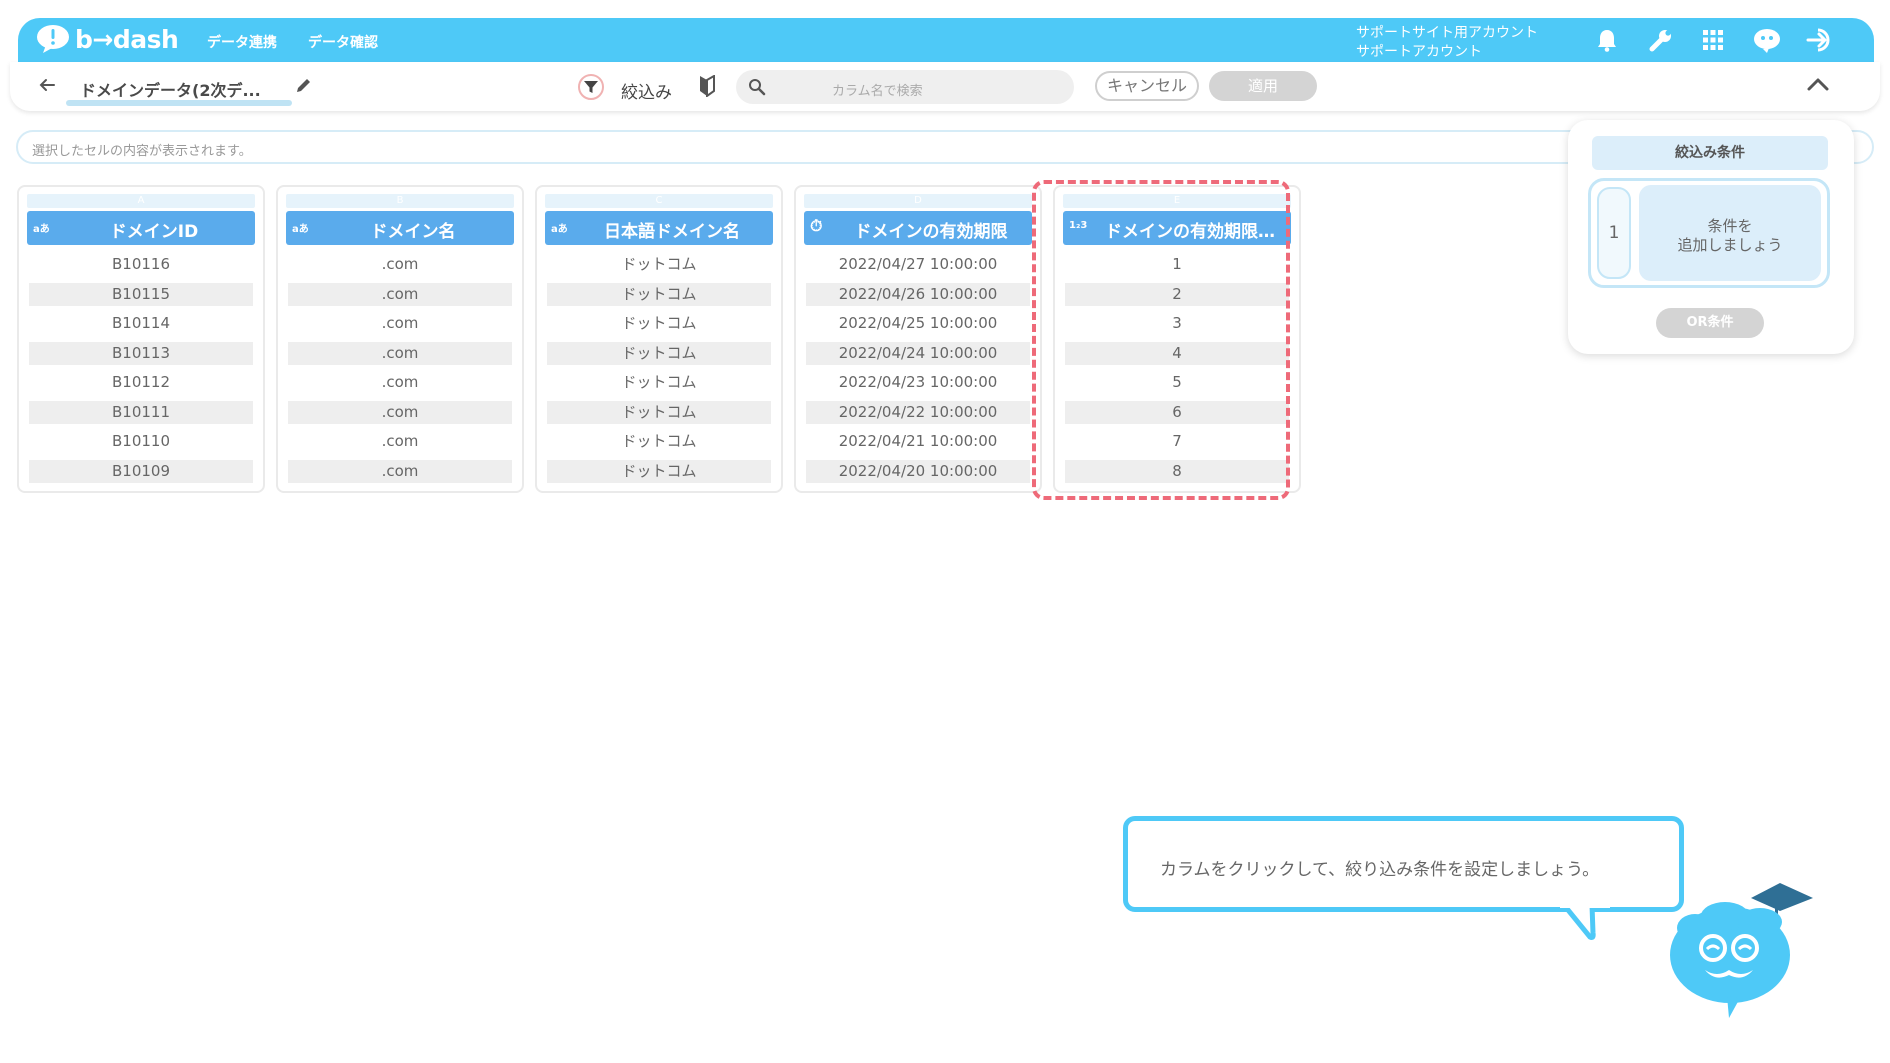 The image size is (1890, 1063). I want to click on column-letter: D, so click(918, 201).